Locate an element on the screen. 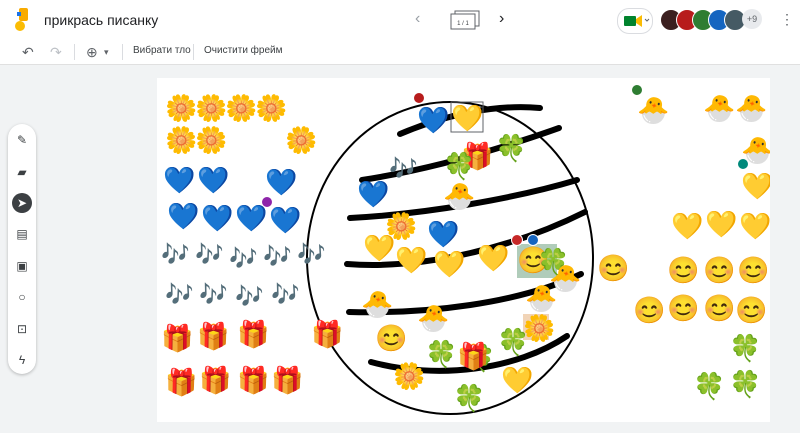  frame-counter: 1 / 1 is located at coordinates (463, 24).